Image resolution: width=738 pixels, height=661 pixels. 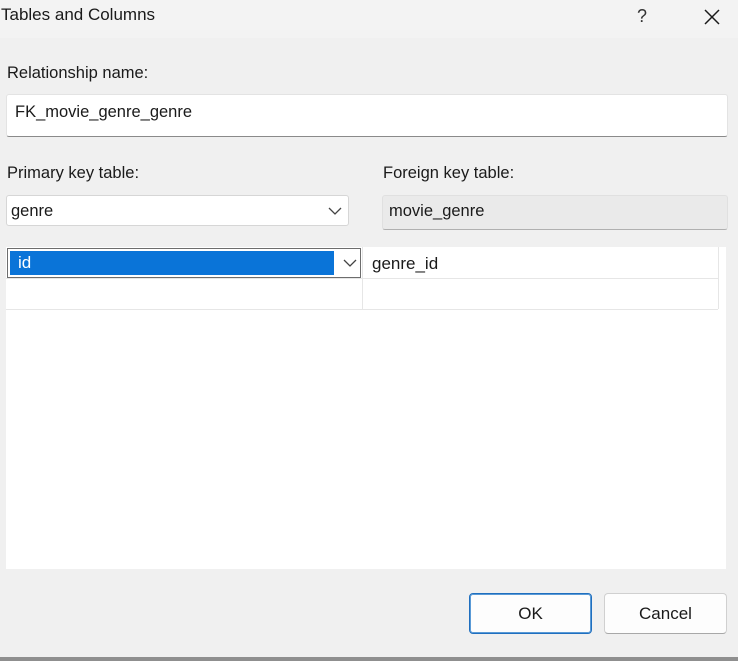 What do you see at coordinates (362, 309) in the screenshot?
I see `grid-row-divider` at bounding box center [362, 309].